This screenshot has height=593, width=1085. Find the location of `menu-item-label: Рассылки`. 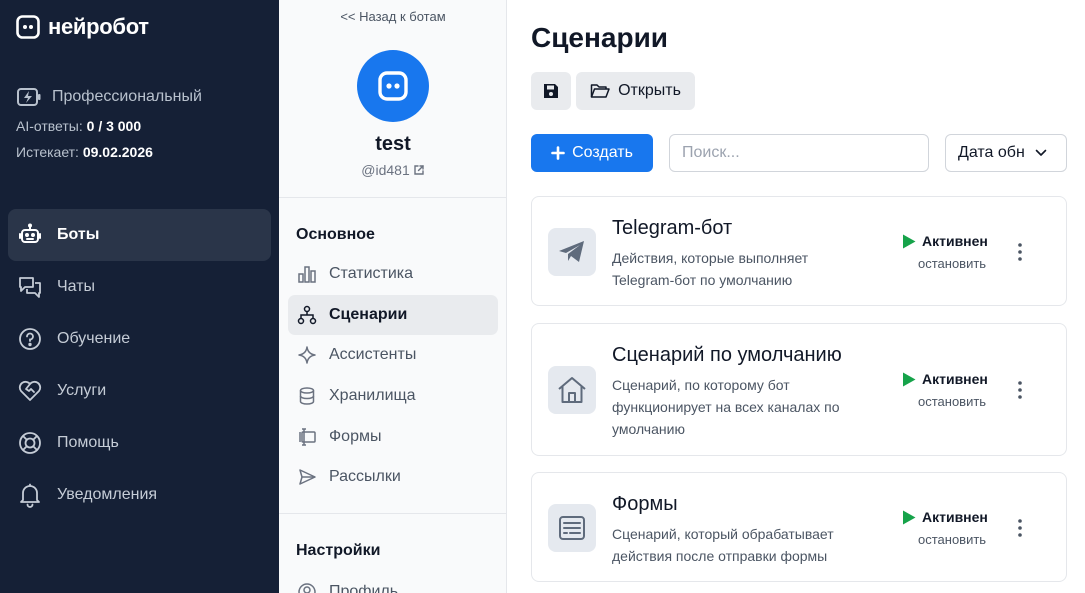

menu-item-label: Рассылки is located at coordinates (365, 477).